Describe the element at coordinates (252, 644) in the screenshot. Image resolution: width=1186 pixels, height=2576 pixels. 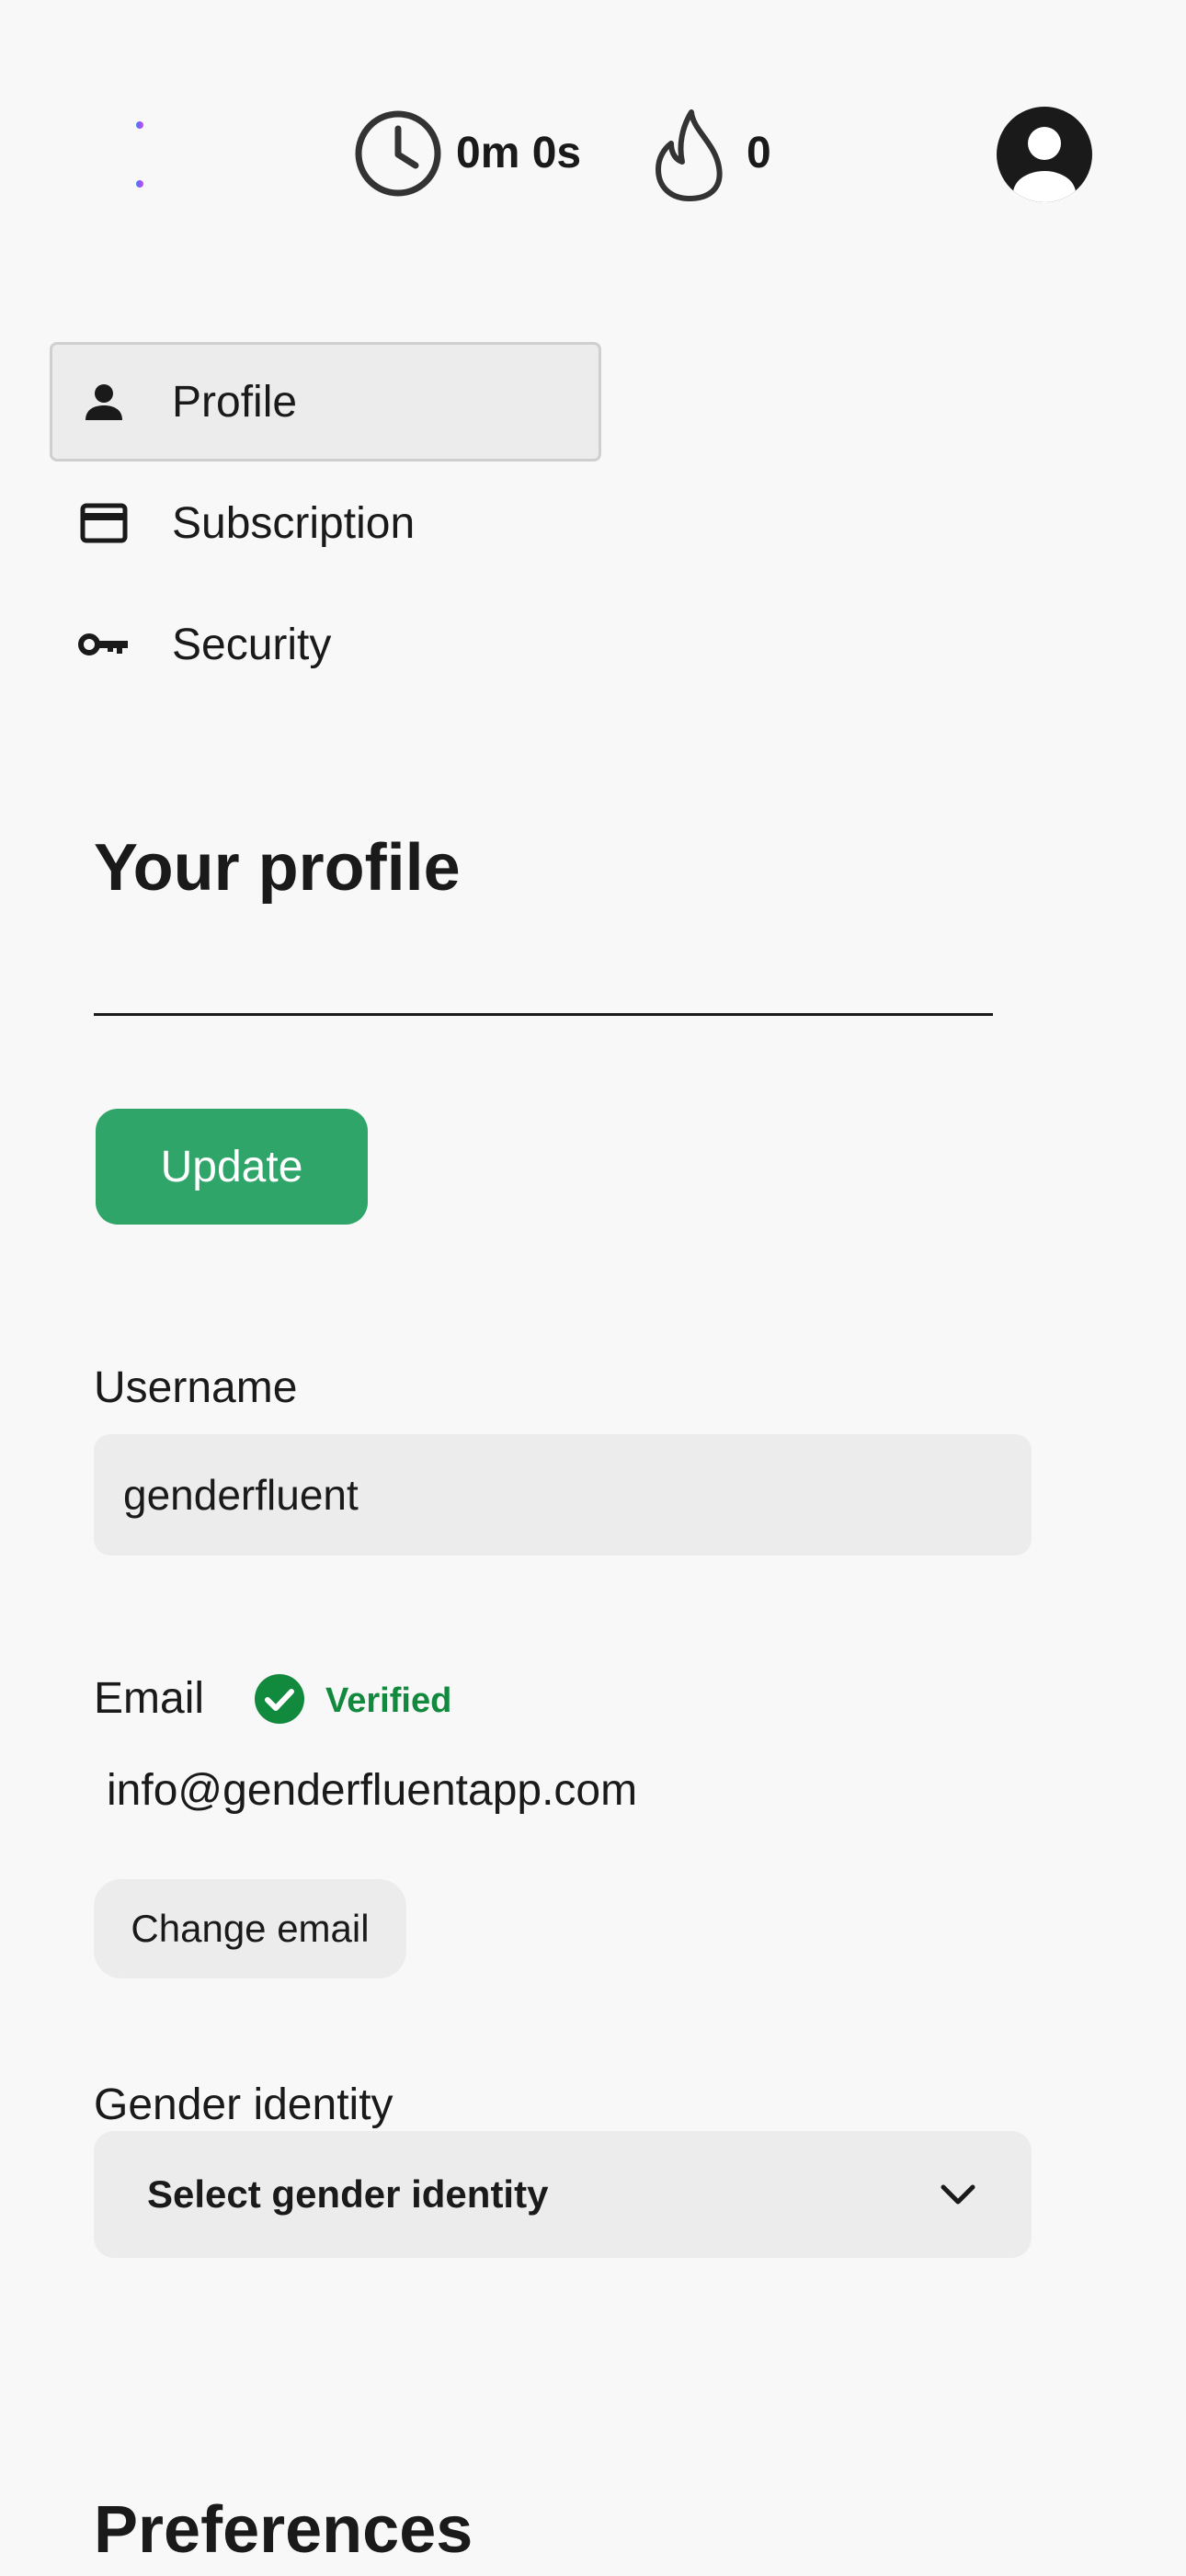
I see `sidebar-item-label: Security` at that location.